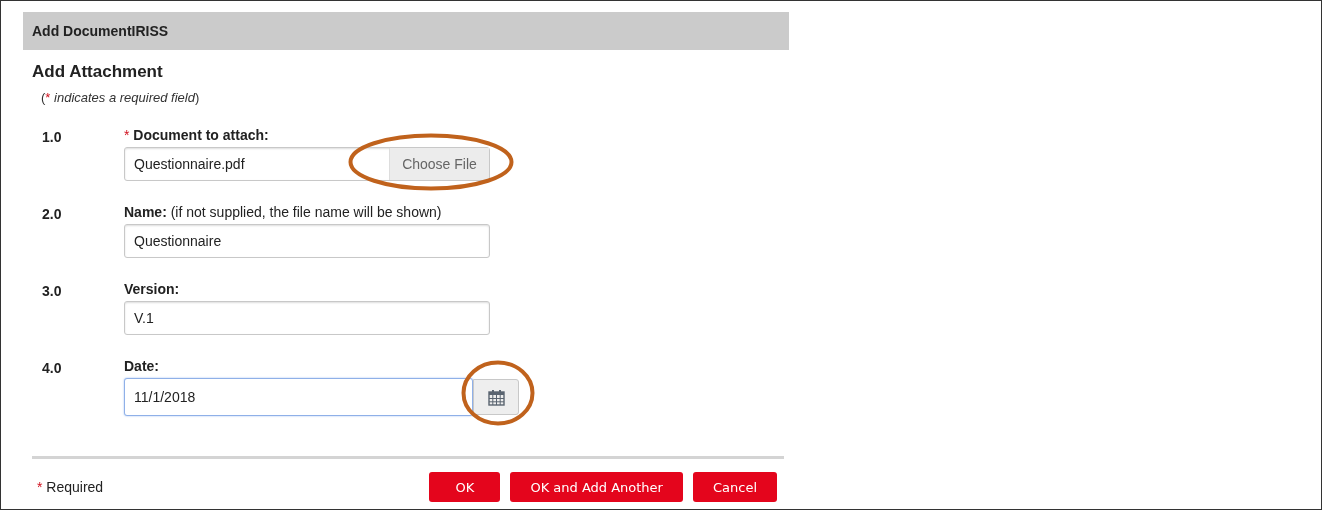 The image size is (1324, 512). Describe the element at coordinates (307, 241) in the screenshot. I see `text-input-field: Questionnaire` at that location.